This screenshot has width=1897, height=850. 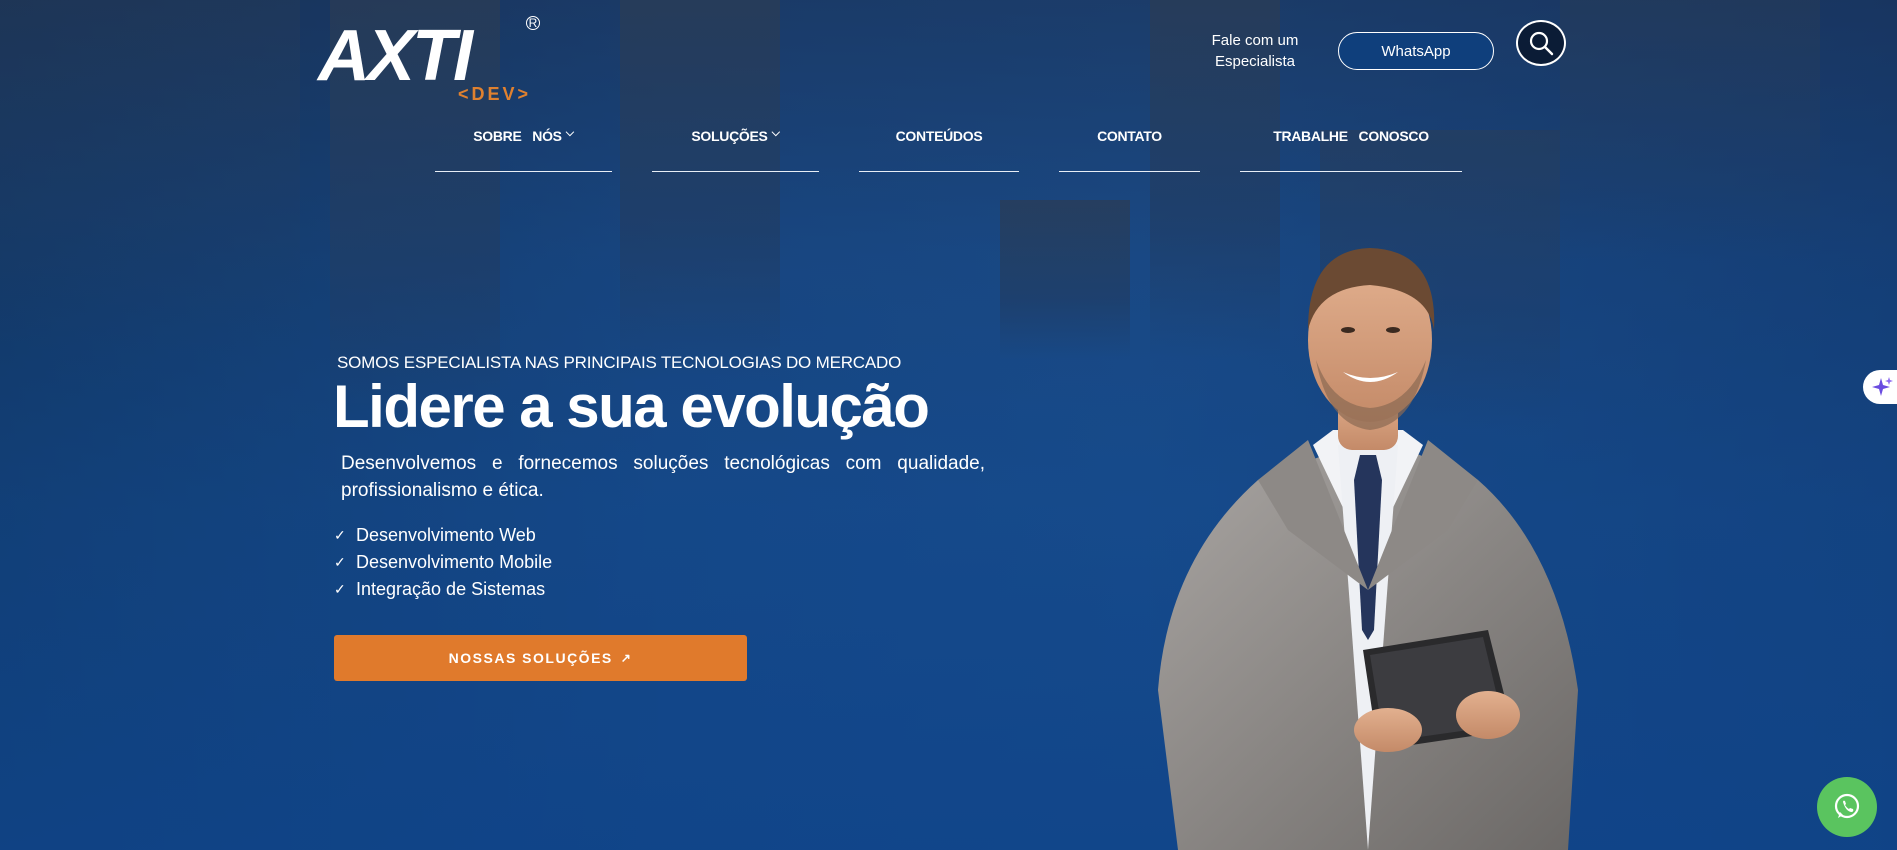 What do you see at coordinates (451, 589) in the screenshot?
I see `feature-label: Integração de Sistemas` at bounding box center [451, 589].